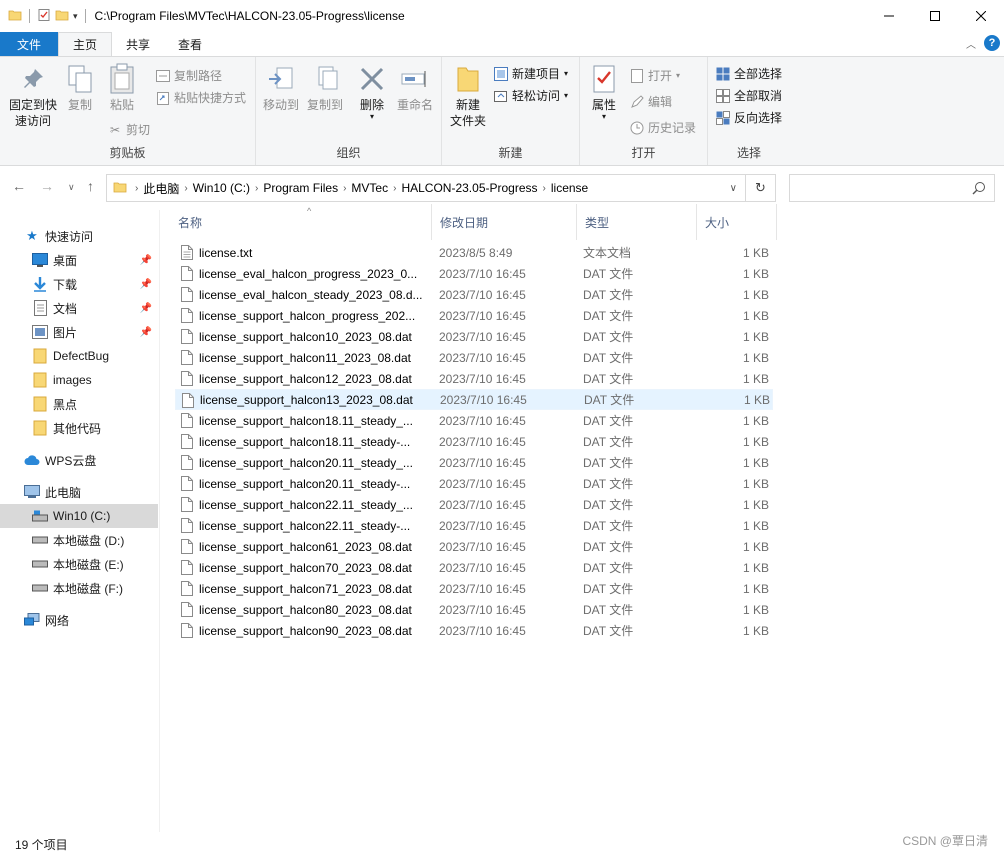 The height and width of the screenshot is (856, 1004). What do you see at coordinates (971, 43) in the screenshot?
I see `collapse-ribbon-icon: ︿` at bounding box center [971, 43].